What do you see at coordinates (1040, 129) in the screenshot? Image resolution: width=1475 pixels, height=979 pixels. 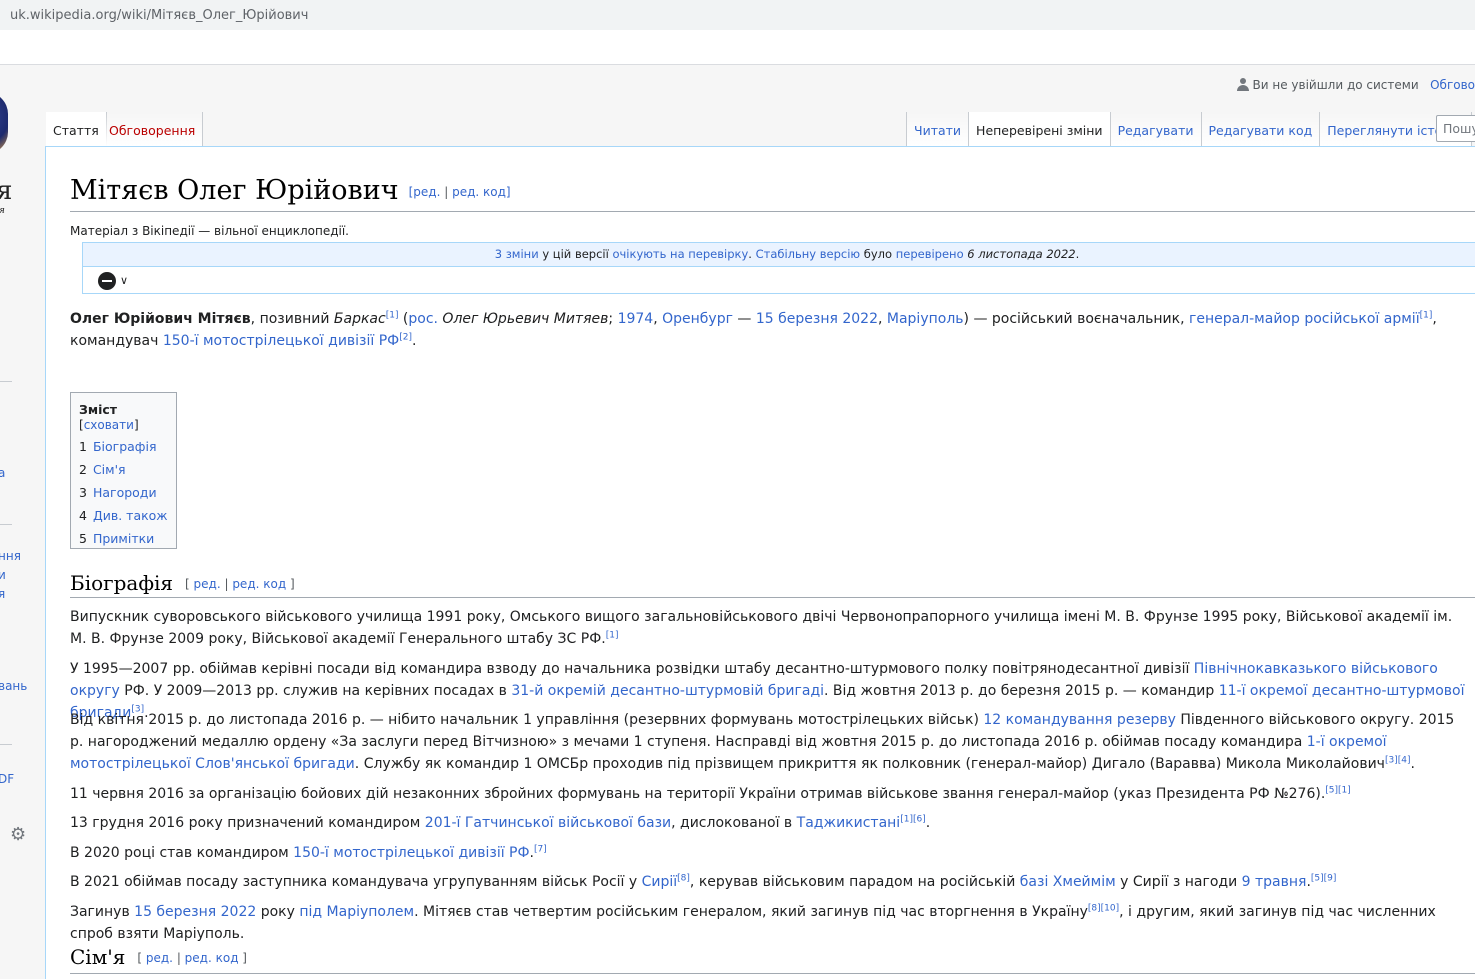 I see `tab-pending-changes: Неперевірені зміни` at bounding box center [1040, 129].